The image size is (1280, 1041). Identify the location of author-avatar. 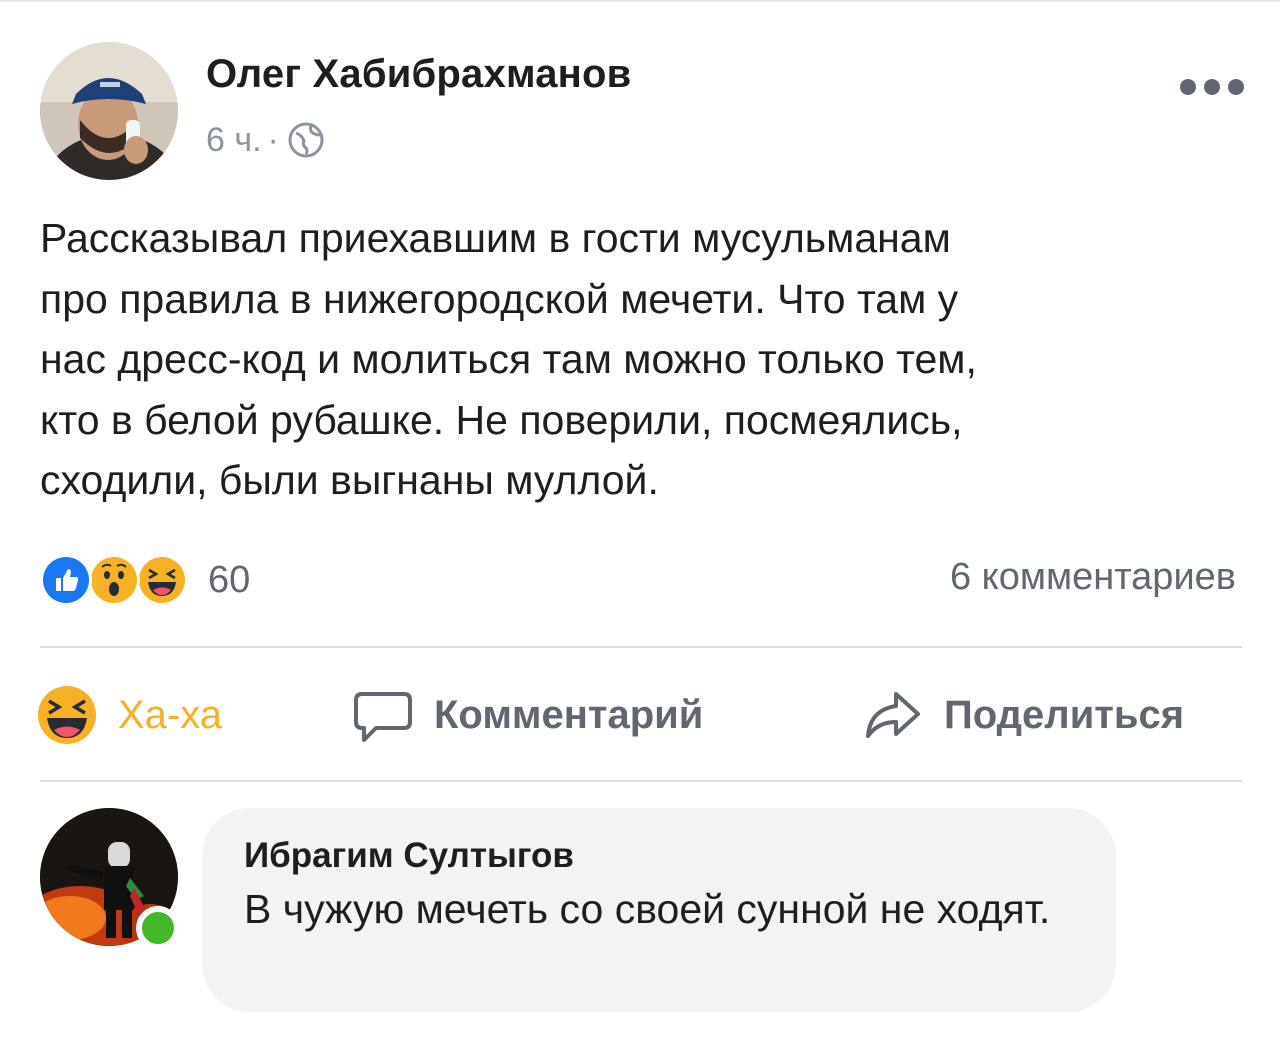
(109, 111).